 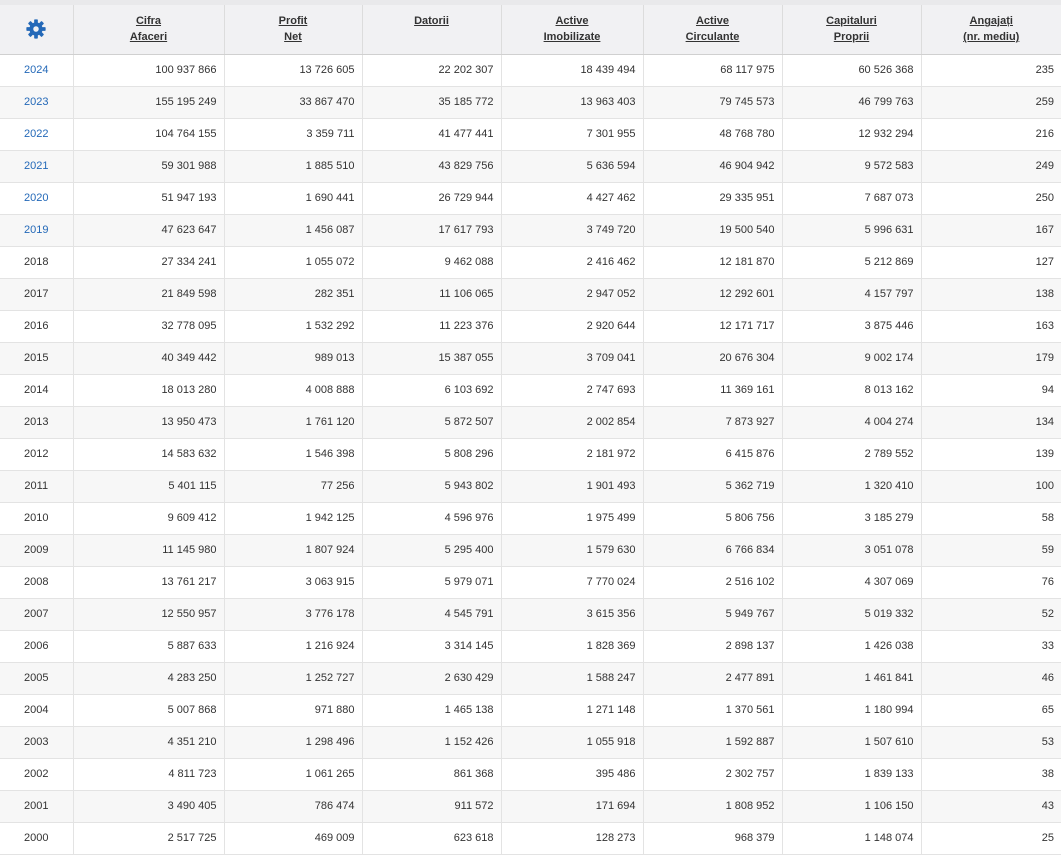 I want to click on year-cell: 2018, so click(x=36, y=262).